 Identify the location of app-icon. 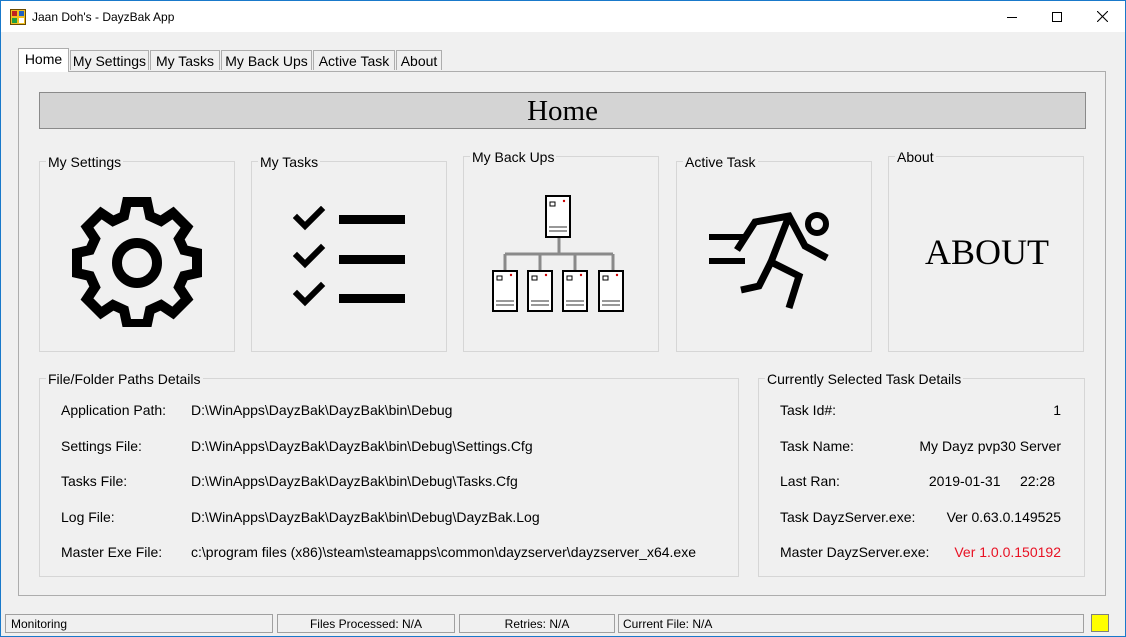
(18, 17).